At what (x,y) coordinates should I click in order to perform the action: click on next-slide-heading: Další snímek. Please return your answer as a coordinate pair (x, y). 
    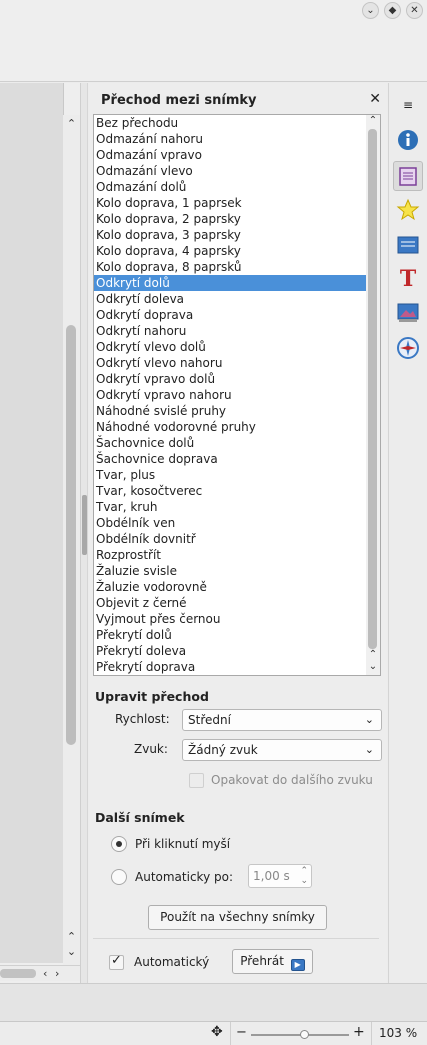
    Looking at the image, I should click on (140, 817).